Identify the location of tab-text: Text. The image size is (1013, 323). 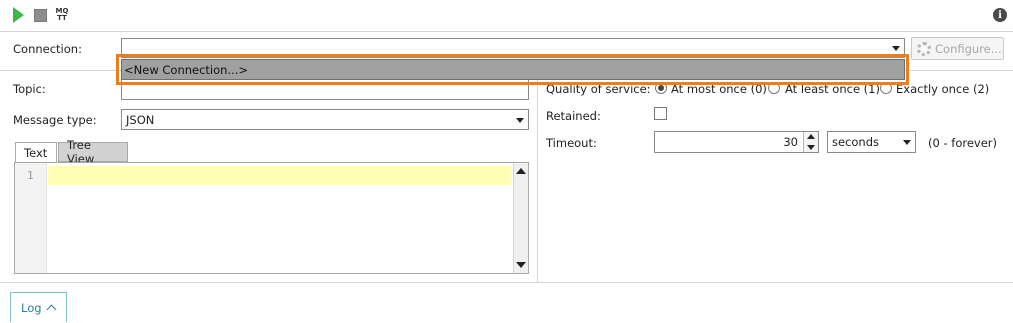
(36, 152).